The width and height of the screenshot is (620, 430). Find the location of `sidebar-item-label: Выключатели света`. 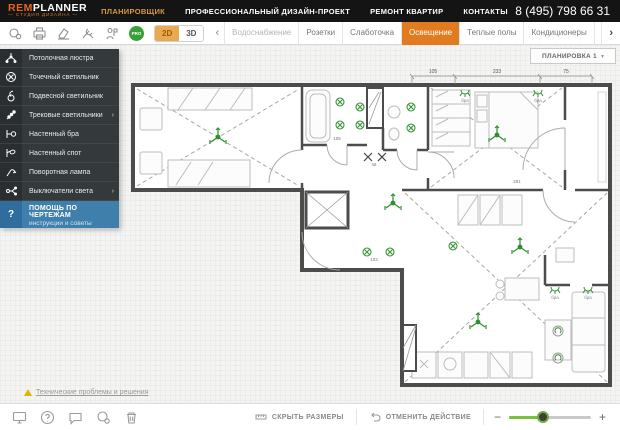

sidebar-item-label: Выключатели света is located at coordinates (61, 191).